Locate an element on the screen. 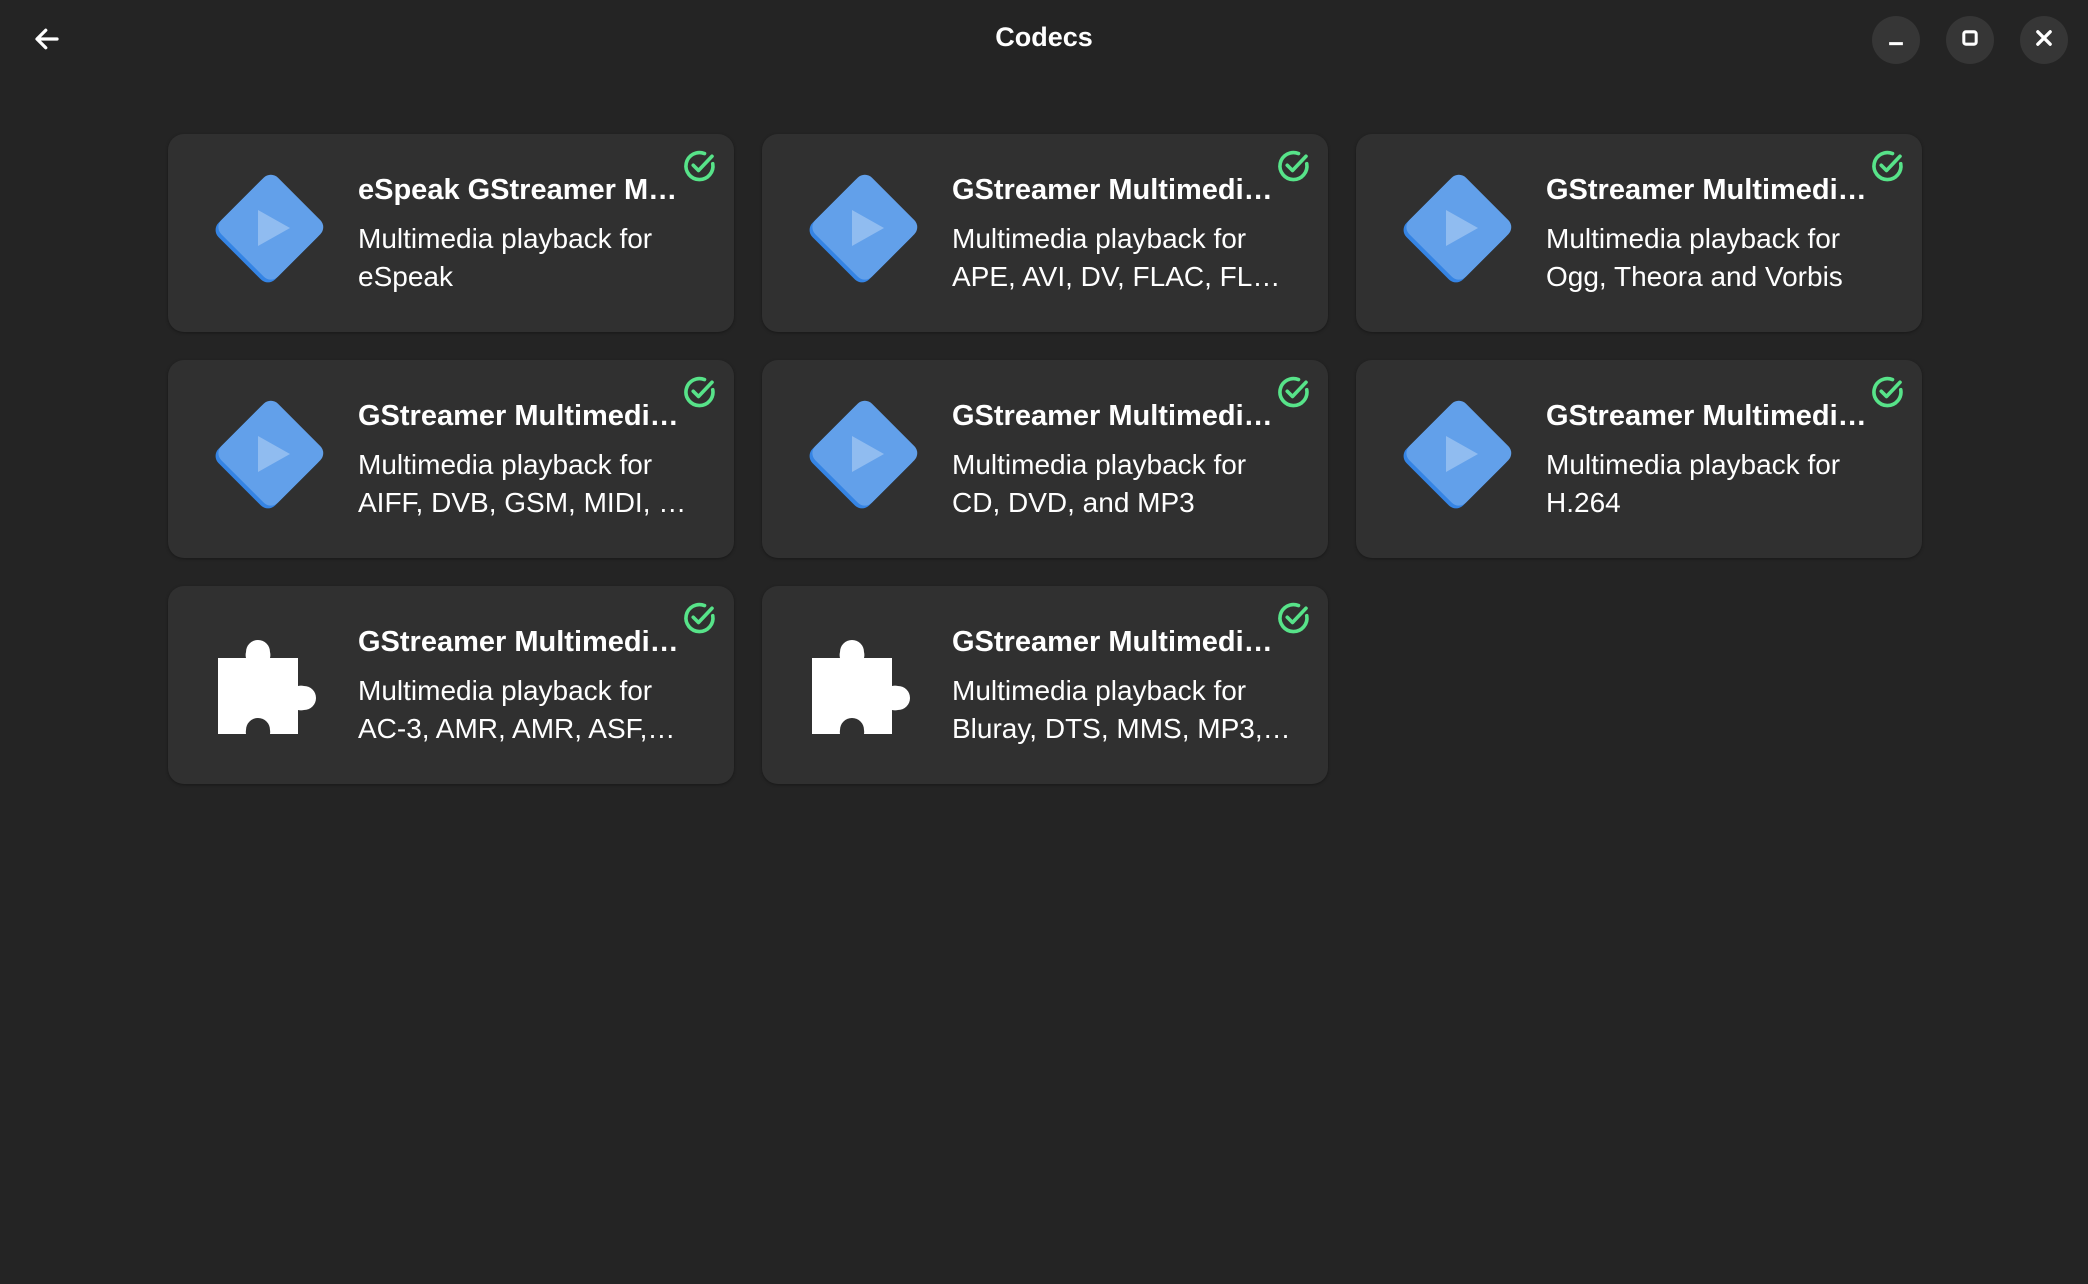 This screenshot has height=1284, width=2088. close-icon is located at coordinates (2044, 40).